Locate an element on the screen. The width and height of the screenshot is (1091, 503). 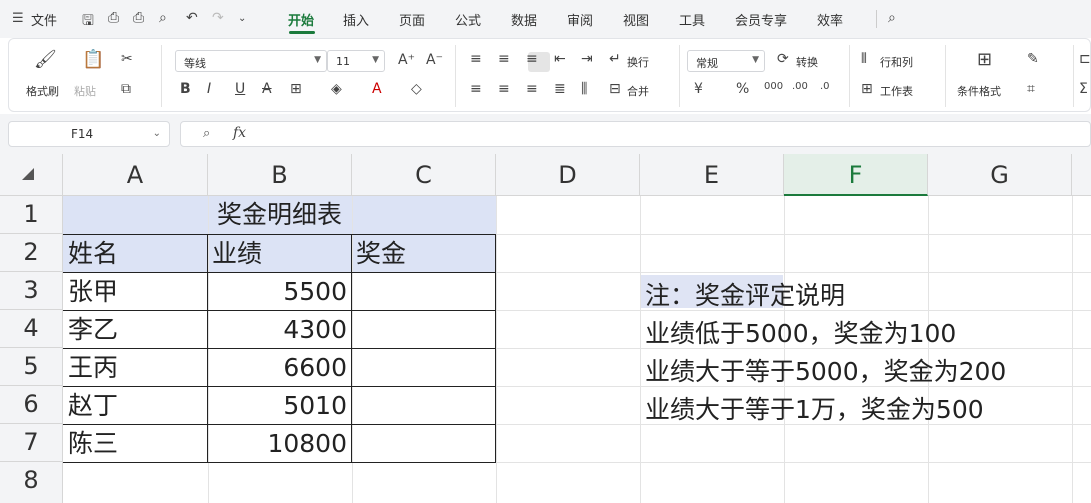
align-top-icon: ≡ is located at coordinates (476, 59).